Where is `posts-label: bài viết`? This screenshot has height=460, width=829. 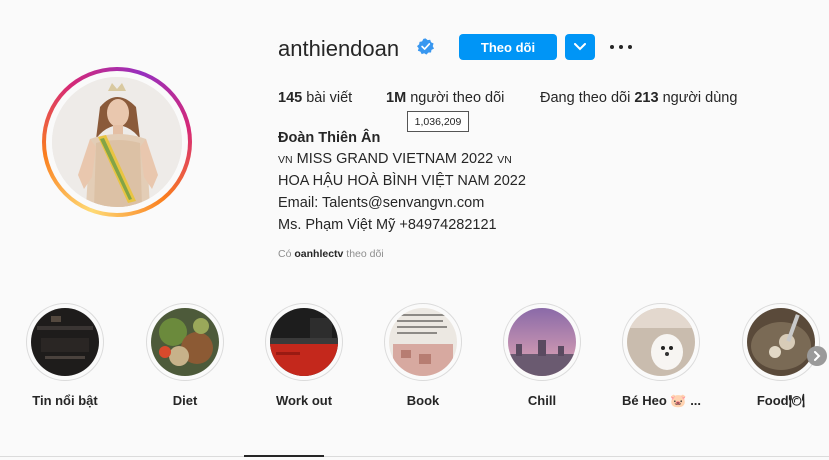 posts-label: bài viết is located at coordinates (329, 98).